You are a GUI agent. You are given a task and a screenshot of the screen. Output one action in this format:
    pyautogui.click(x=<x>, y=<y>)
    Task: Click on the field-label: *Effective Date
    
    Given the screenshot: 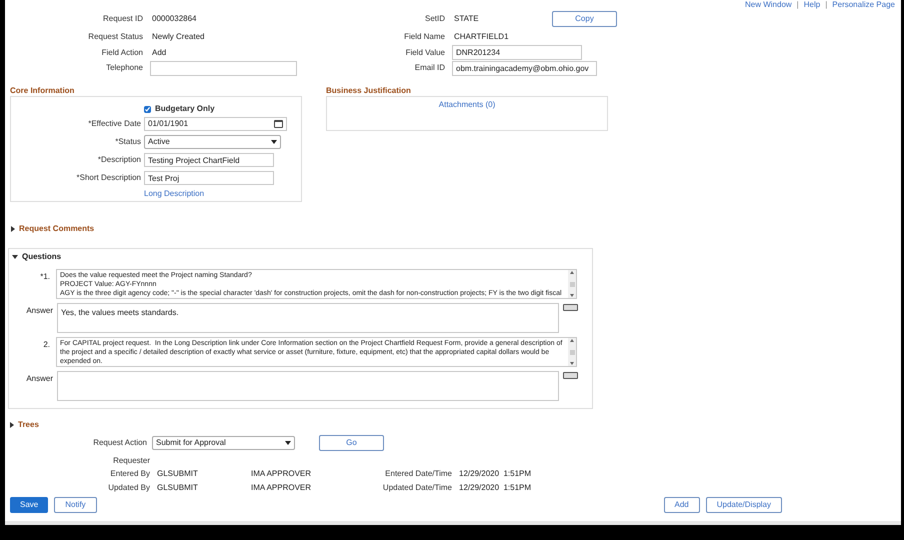 What is the action you would take?
    pyautogui.click(x=114, y=124)
    